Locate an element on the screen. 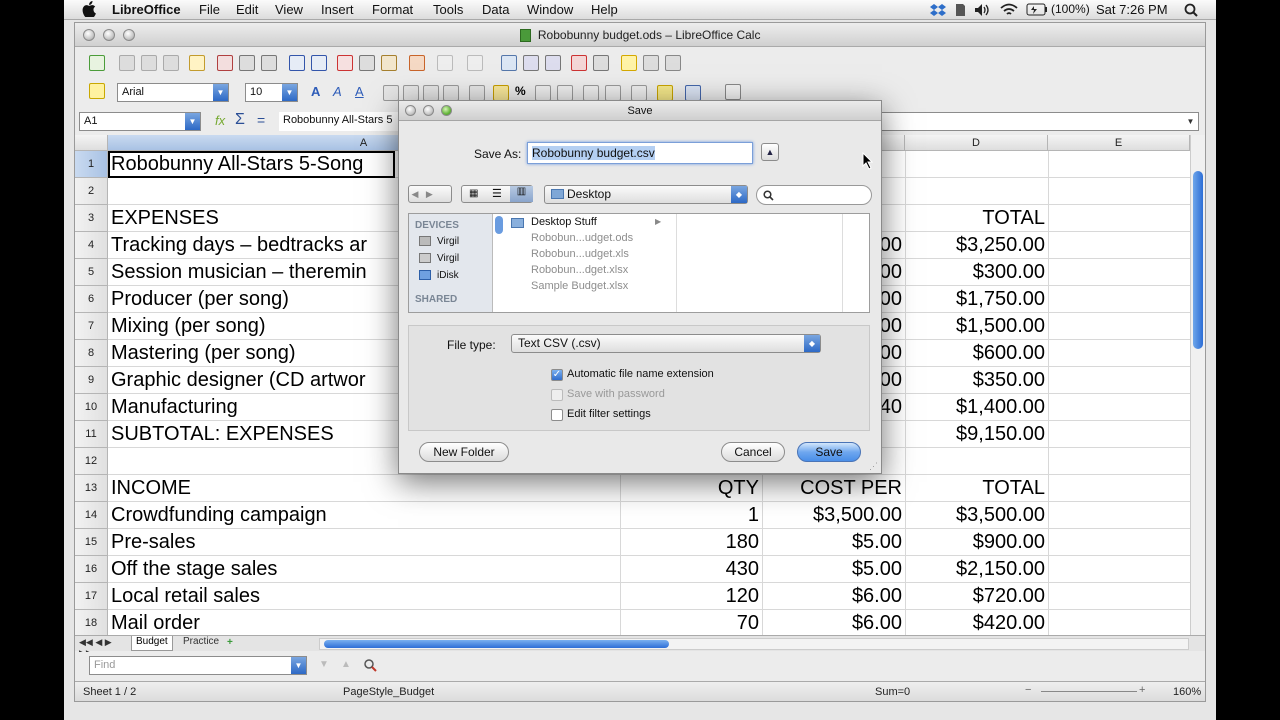 The image size is (1280, 720). cell-b15: 180 is located at coordinates (691, 542).